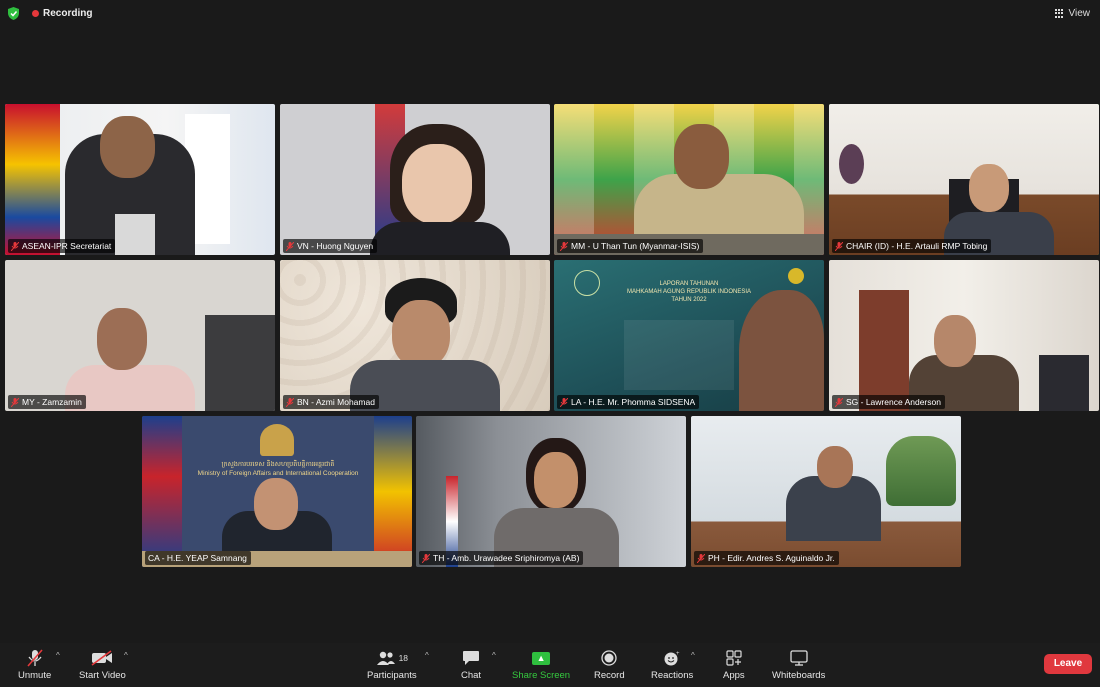 The height and width of the screenshot is (687, 1100). Describe the element at coordinates (403, 658) in the screenshot. I see `participants-count: 18` at that location.